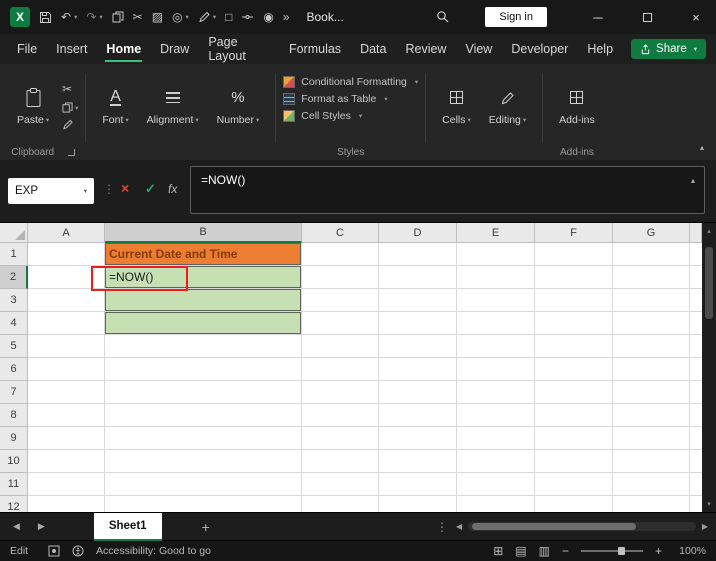 The width and height of the screenshot is (716, 561). What do you see at coordinates (577, 106) in the screenshot?
I see `add-ins-button: Add-ins` at bounding box center [577, 106].